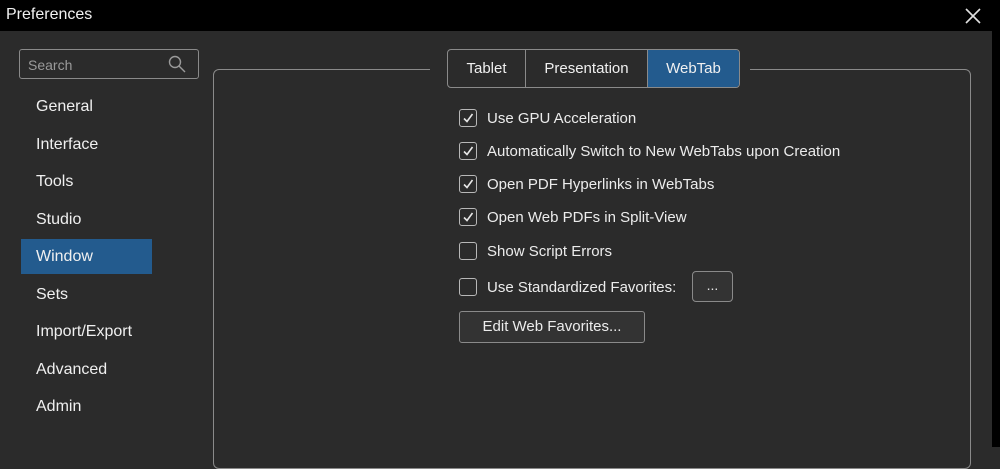  What do you see at coordinates (550, 251) in the screenshot?
I see `option-label: Show Script Errors` at bounding box center [550, 251].